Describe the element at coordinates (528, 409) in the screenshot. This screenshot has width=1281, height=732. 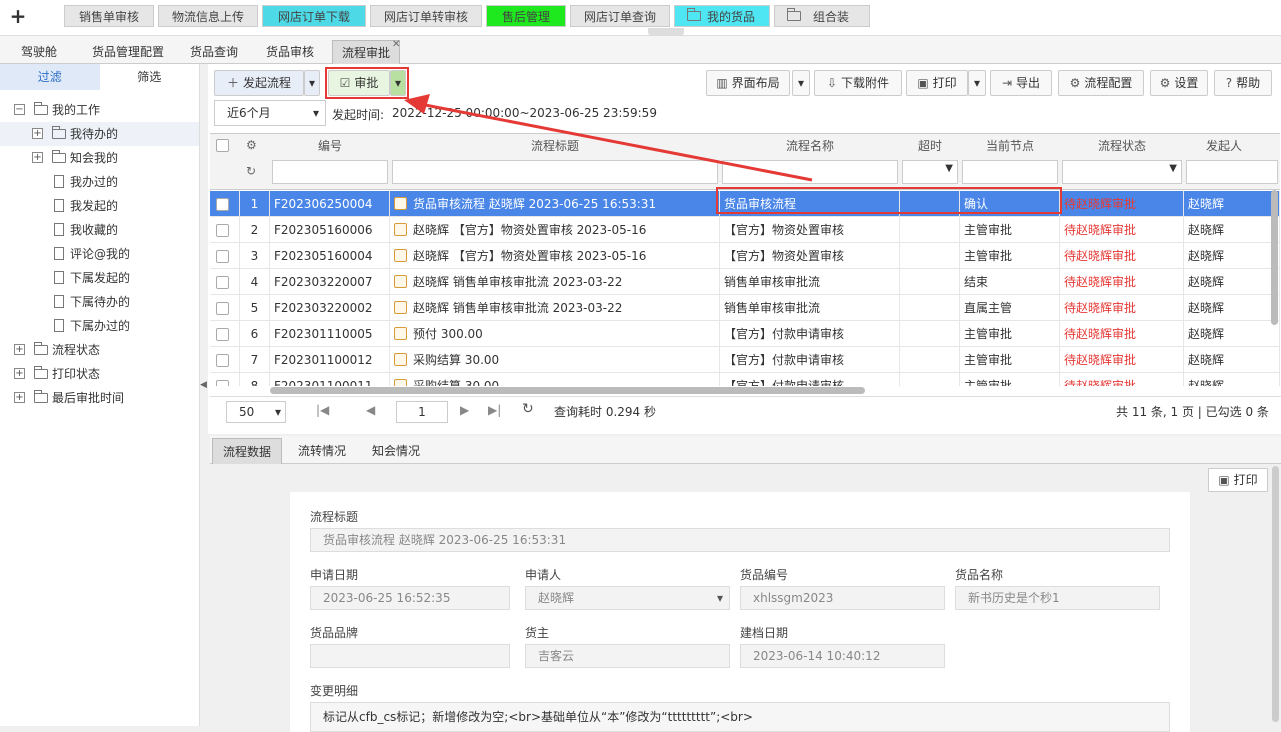
I see `refresh-icon: ↻` at that location.